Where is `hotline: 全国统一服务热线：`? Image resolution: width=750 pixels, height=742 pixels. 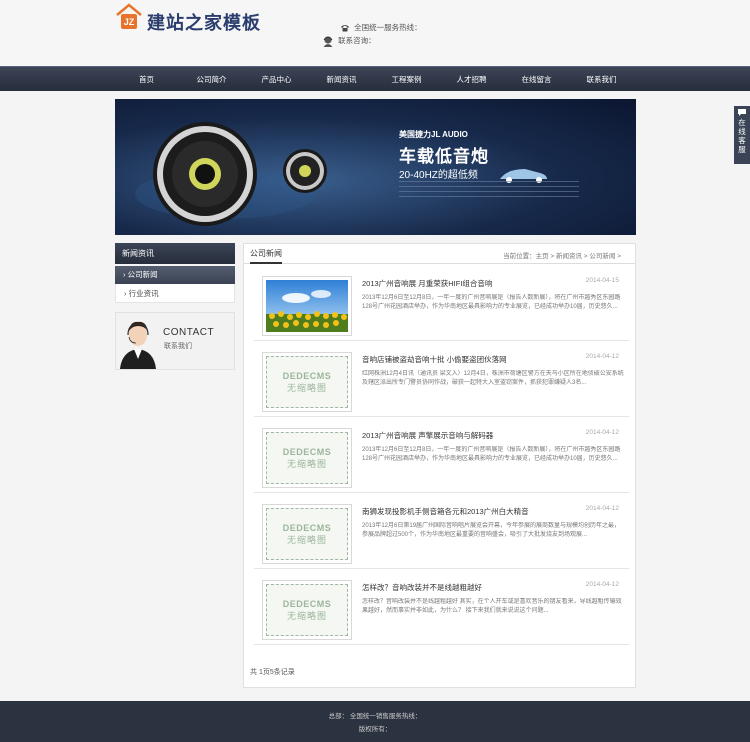 hotline: 全国统一服务热线： is located at coordinates (381, 27).